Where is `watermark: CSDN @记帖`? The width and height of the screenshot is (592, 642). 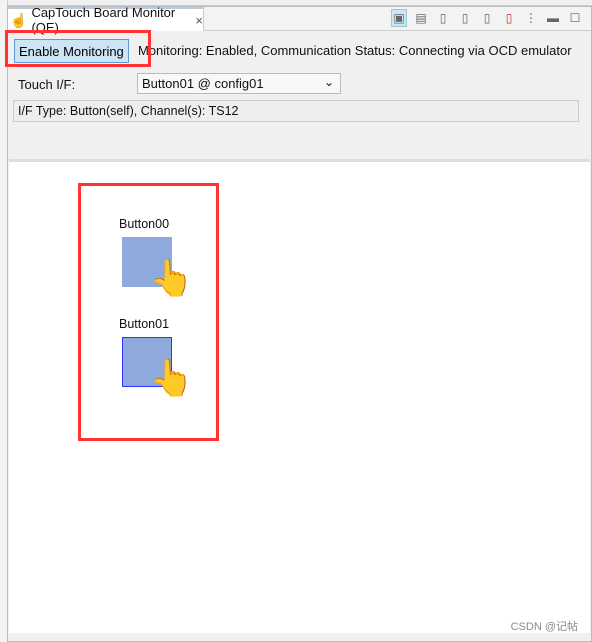 watermark: CSDN @记帖 is located at coordinates (544, 627).